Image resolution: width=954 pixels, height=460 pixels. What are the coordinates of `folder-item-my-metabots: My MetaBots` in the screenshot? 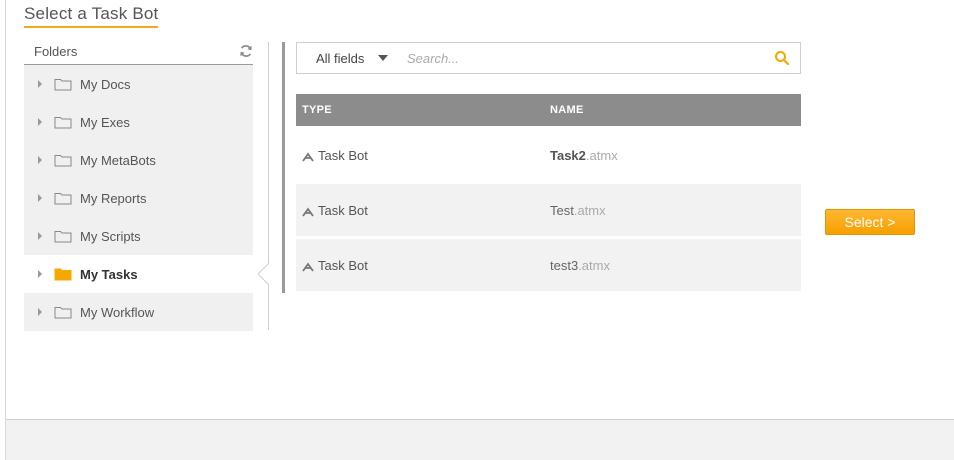 It's located at (138, 160).